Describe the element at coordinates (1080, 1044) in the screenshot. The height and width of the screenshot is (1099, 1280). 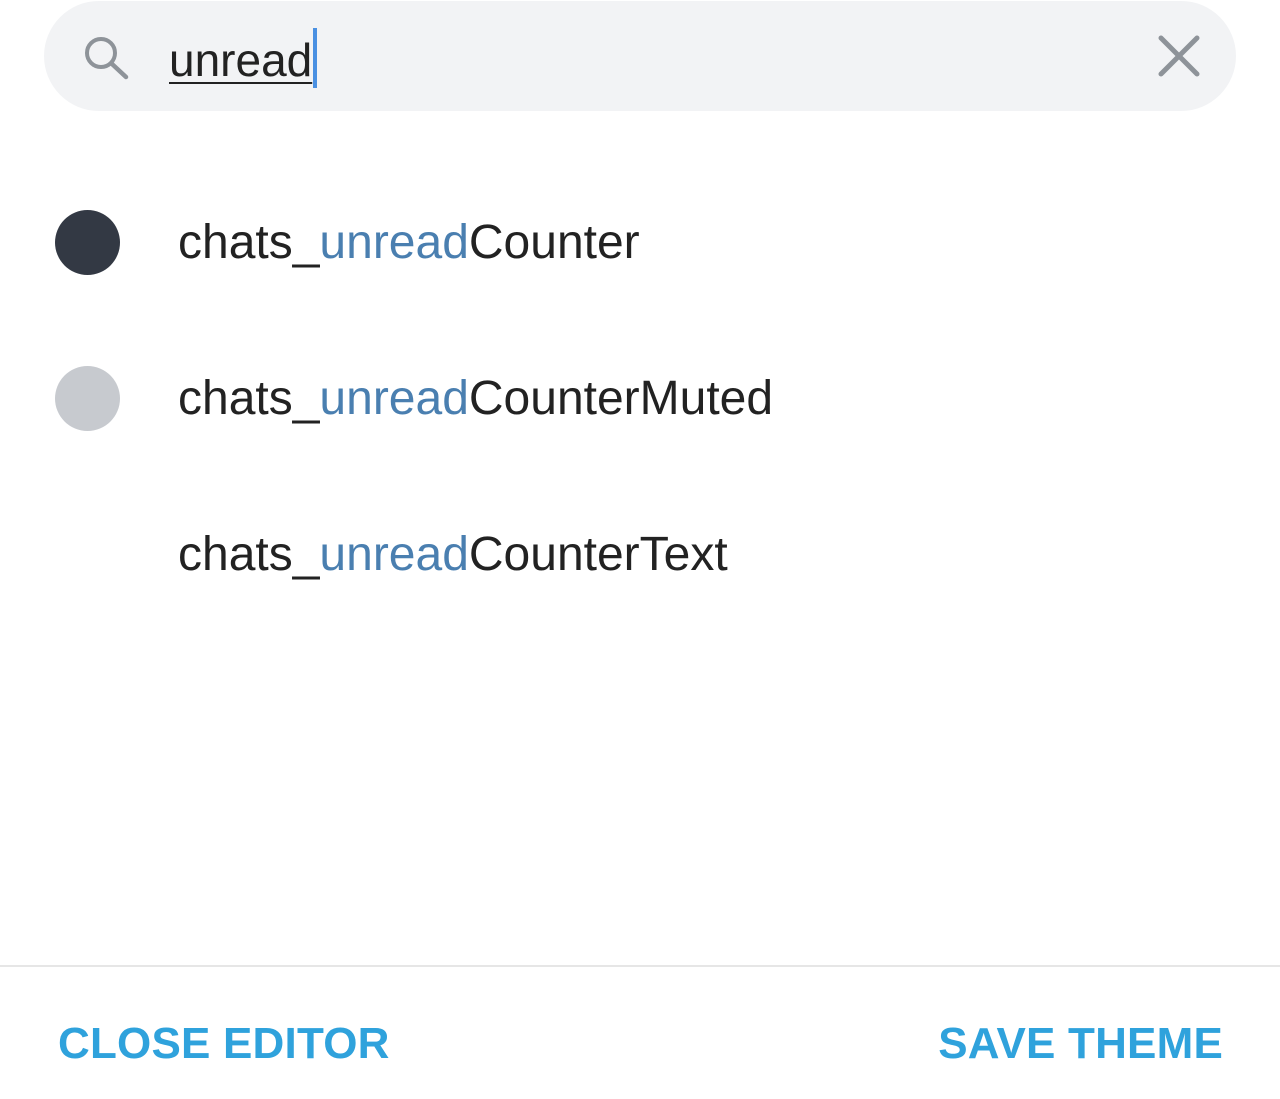
I see `save-theme-button: SAVE THEME` at that location.